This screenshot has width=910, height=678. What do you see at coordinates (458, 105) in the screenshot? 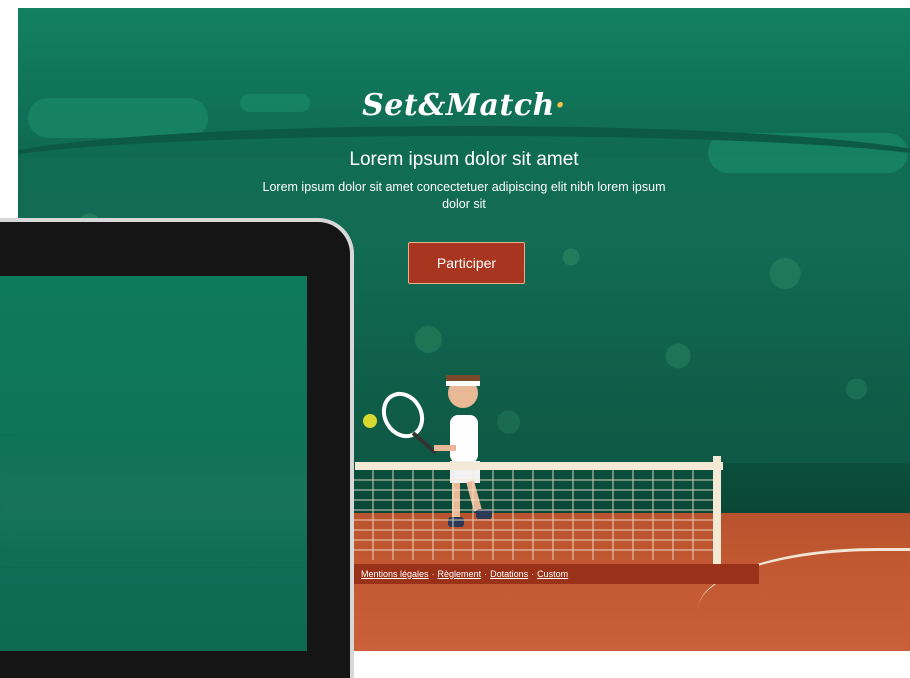
I see `brand-name: Set&Match` at bounding box center [458, 105].